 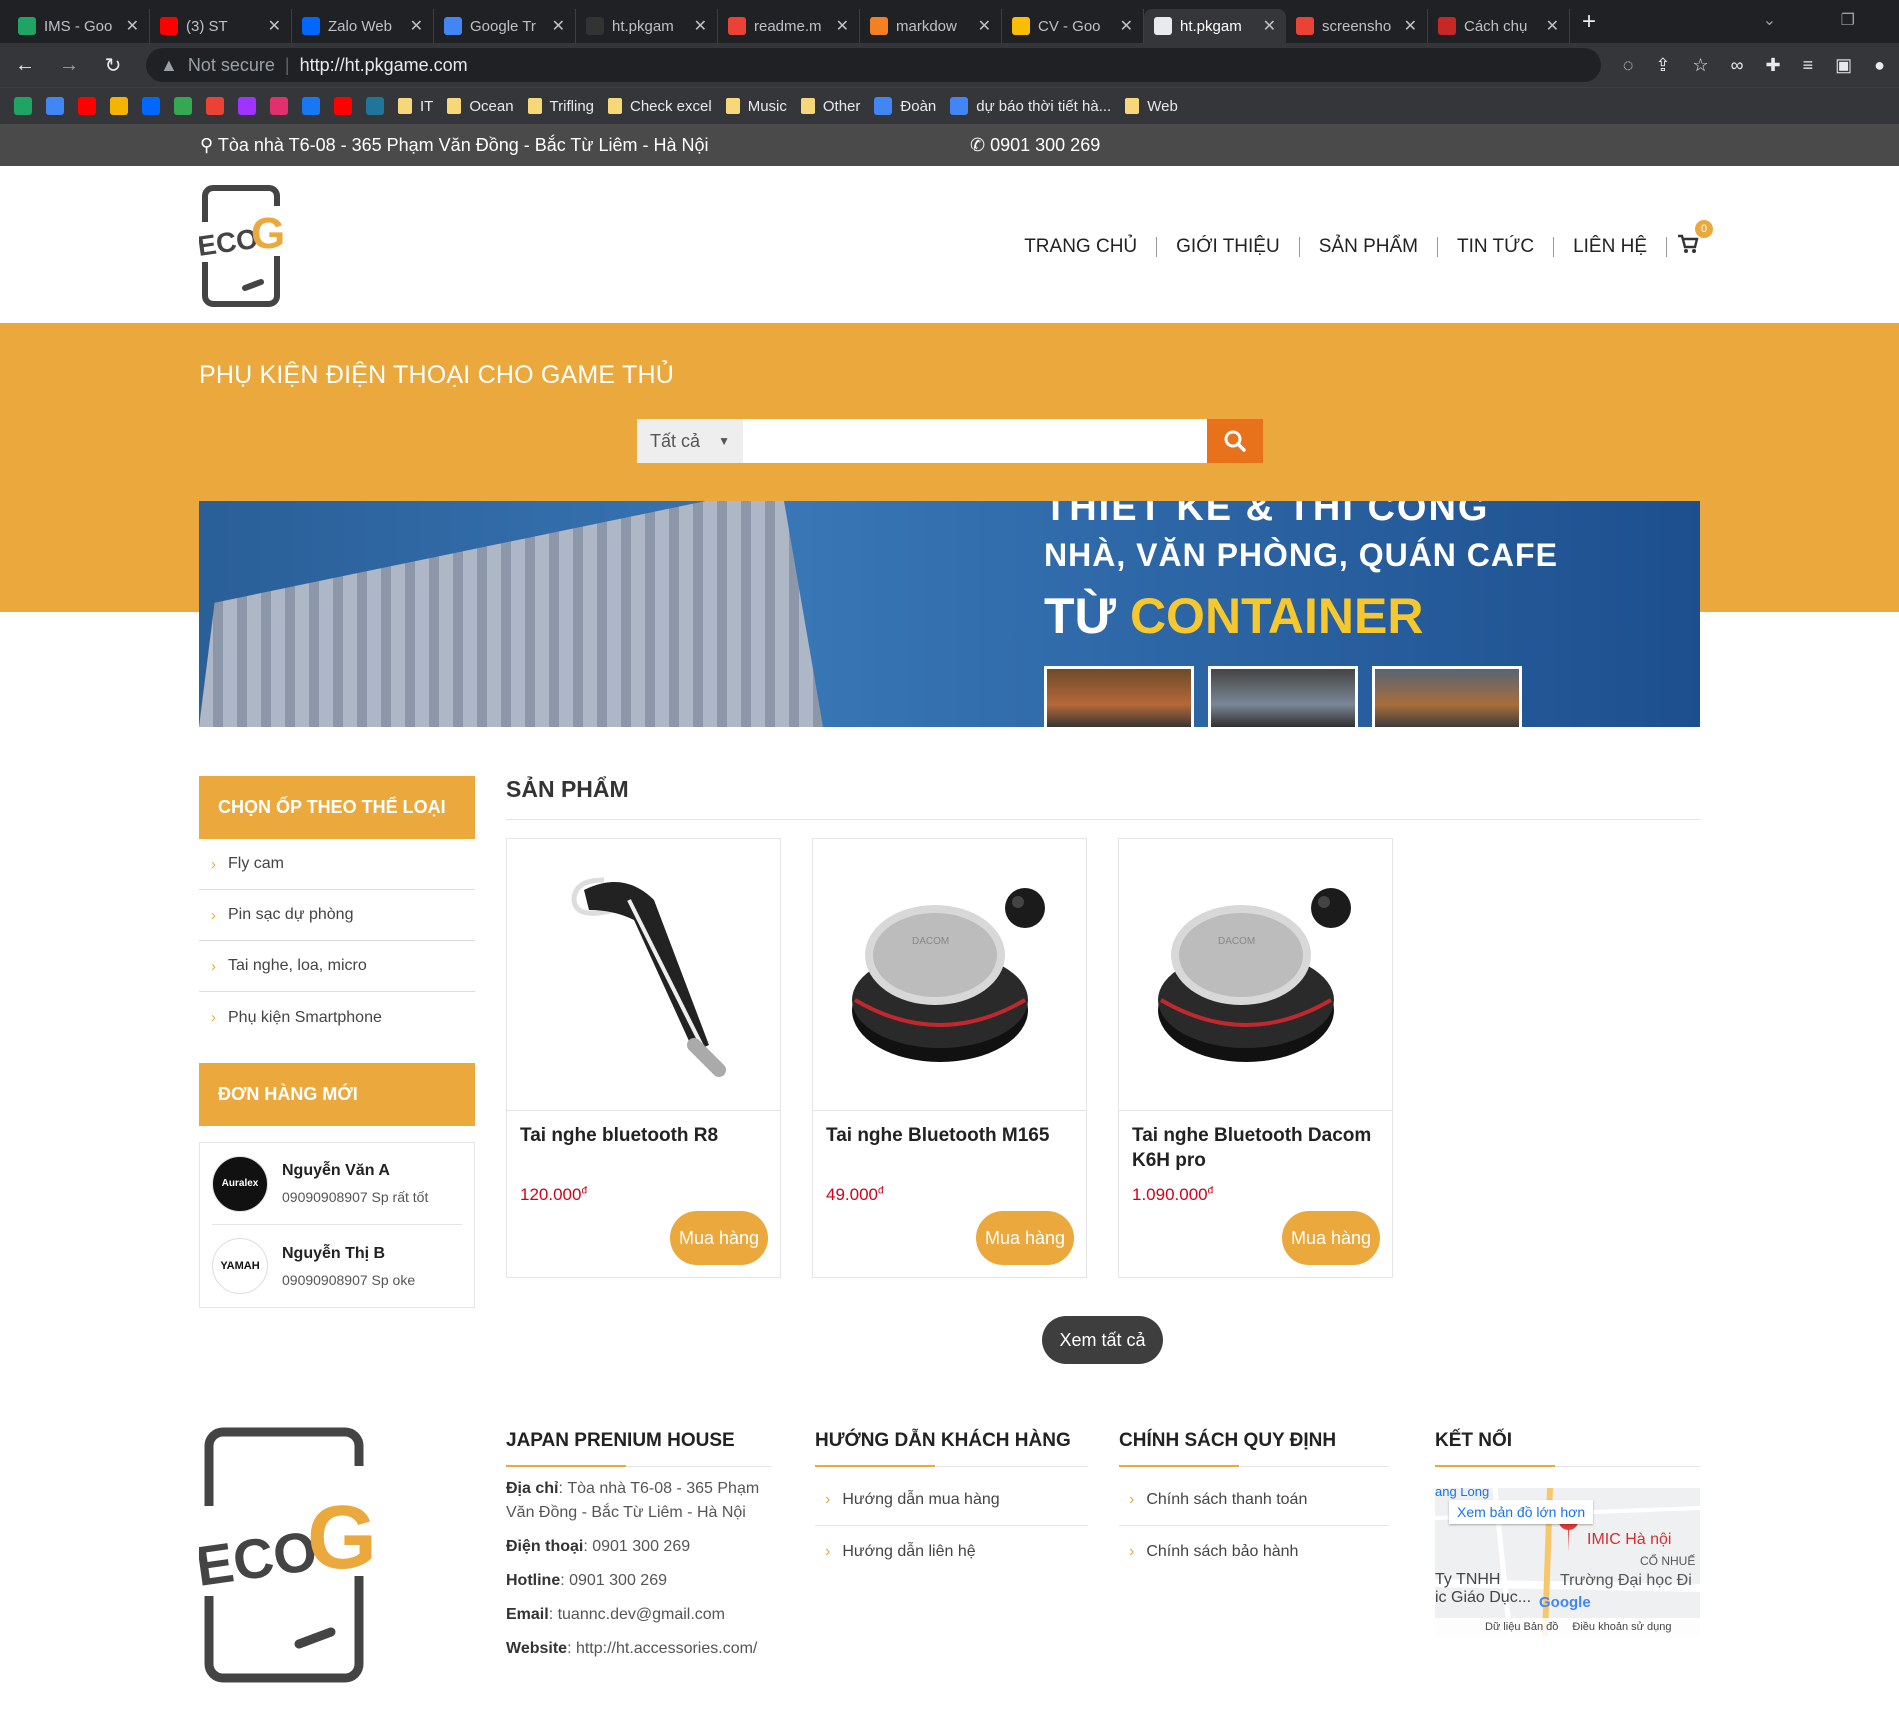 I want to click on browser-tab: CV - Goo ✕, so click(x=1073, y=26).